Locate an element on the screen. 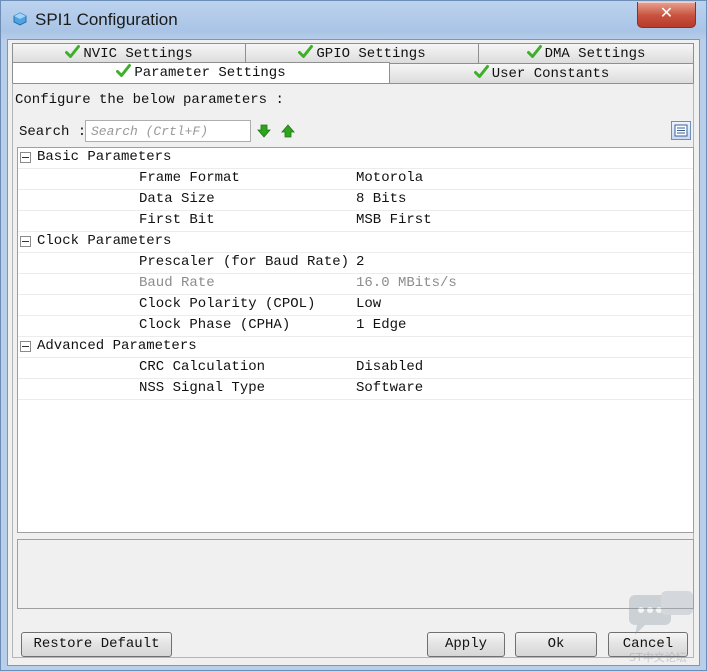  param-name: Baud Rate is located at coordinates (177, 283).